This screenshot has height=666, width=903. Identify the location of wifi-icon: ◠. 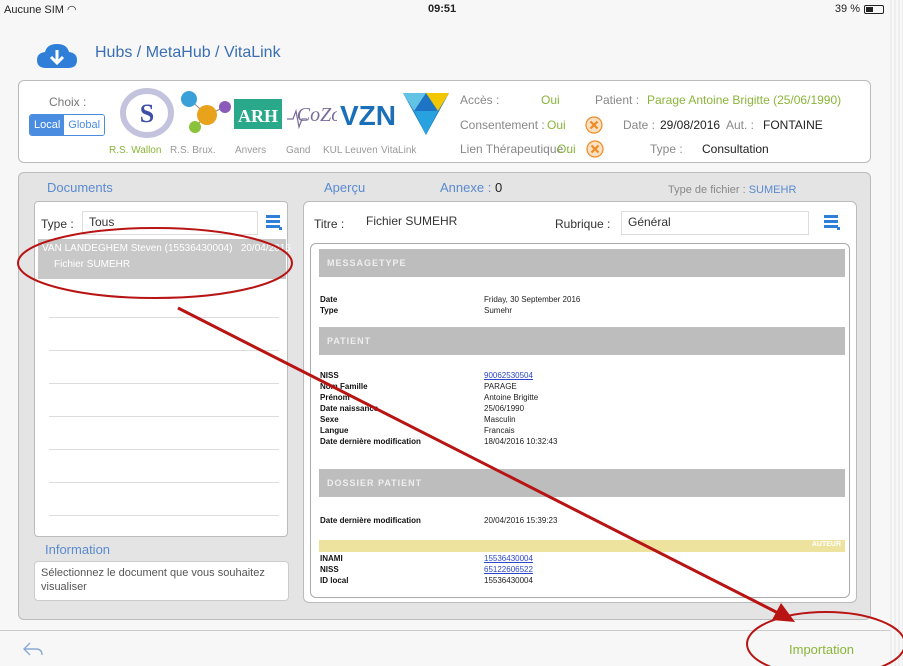
(71, 10).